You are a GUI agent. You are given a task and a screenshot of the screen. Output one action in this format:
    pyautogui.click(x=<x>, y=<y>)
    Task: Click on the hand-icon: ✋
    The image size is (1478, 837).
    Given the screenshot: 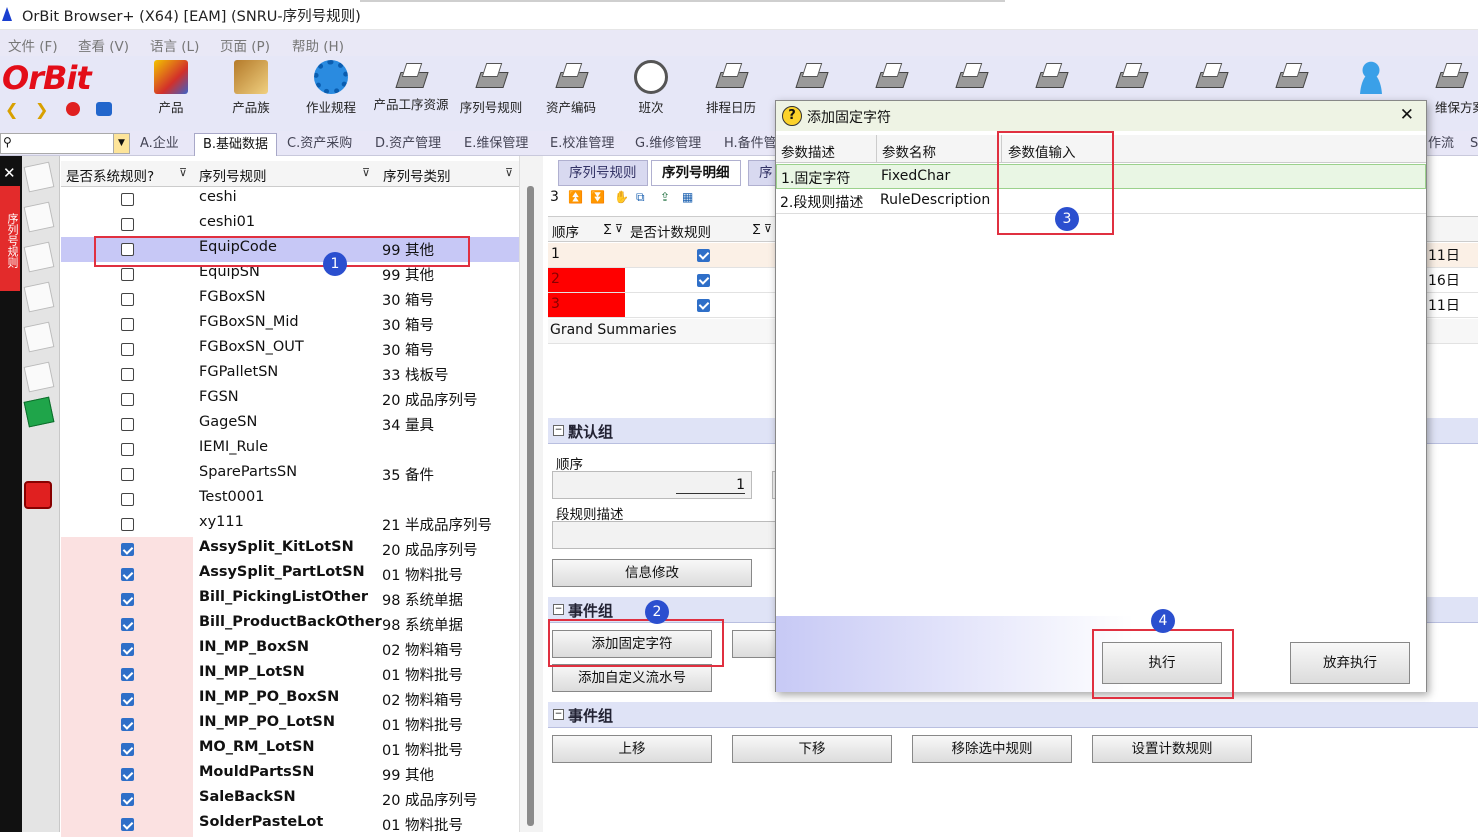 What is the action you would take?
    pyautogui.click(x=621, y=197)
    